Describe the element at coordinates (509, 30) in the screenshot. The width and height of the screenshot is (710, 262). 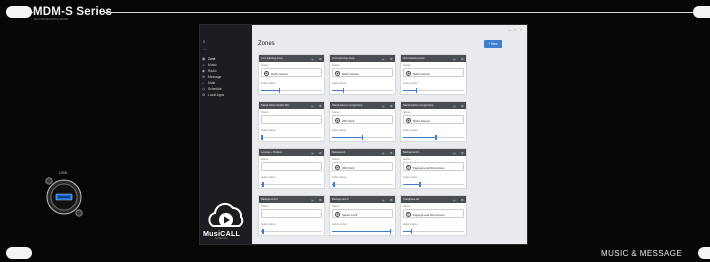
I see `minimize-icon: —` at that location.